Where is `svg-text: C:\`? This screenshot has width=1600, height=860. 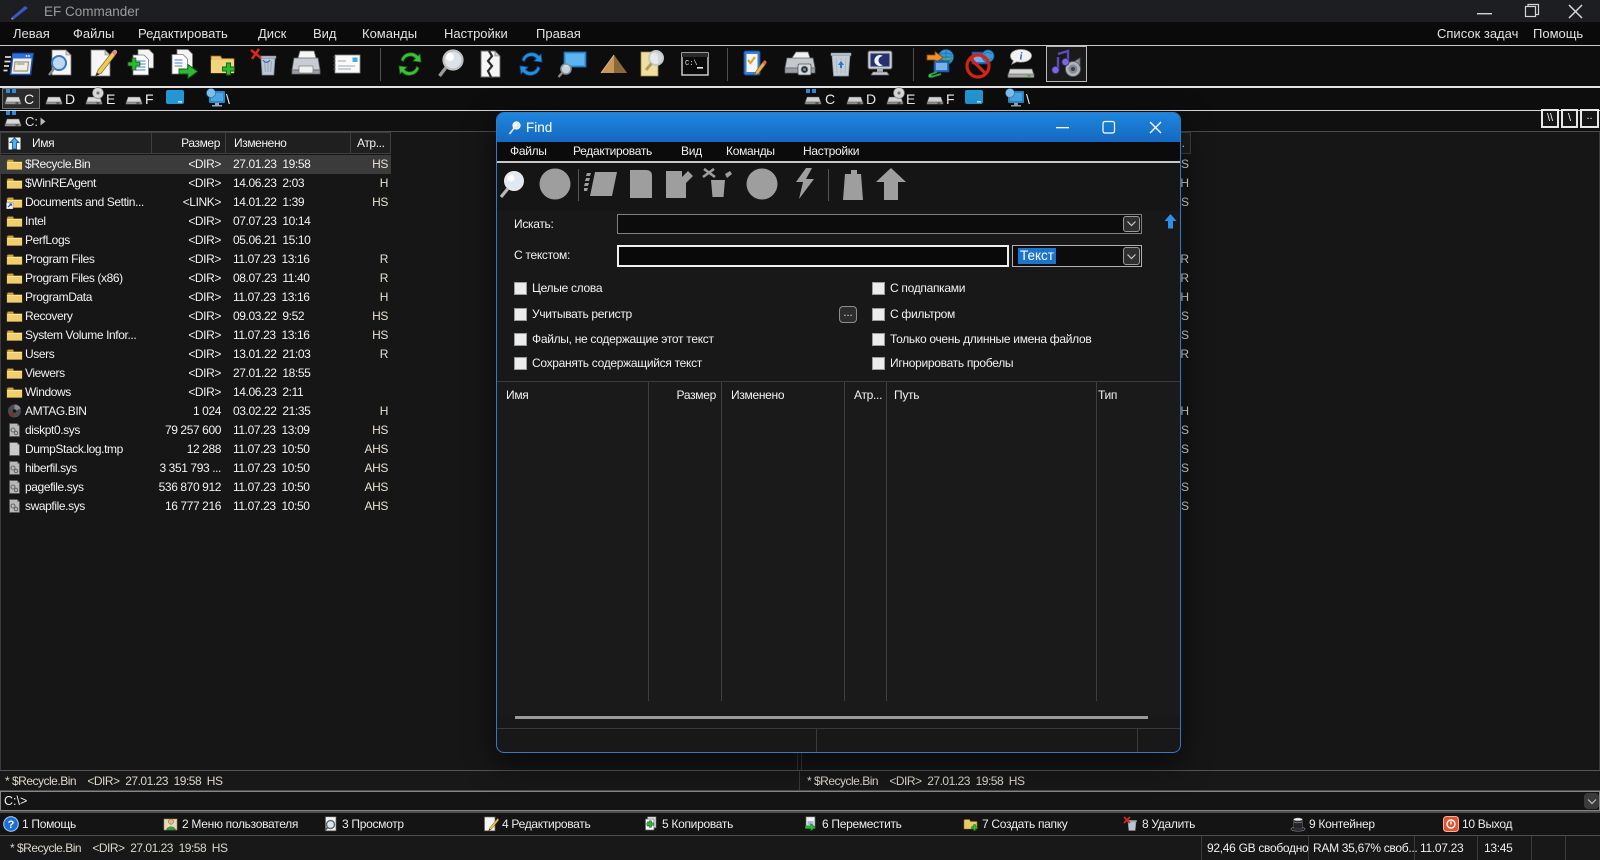
svg-text: C:\ is located at coordinates (691, 64).